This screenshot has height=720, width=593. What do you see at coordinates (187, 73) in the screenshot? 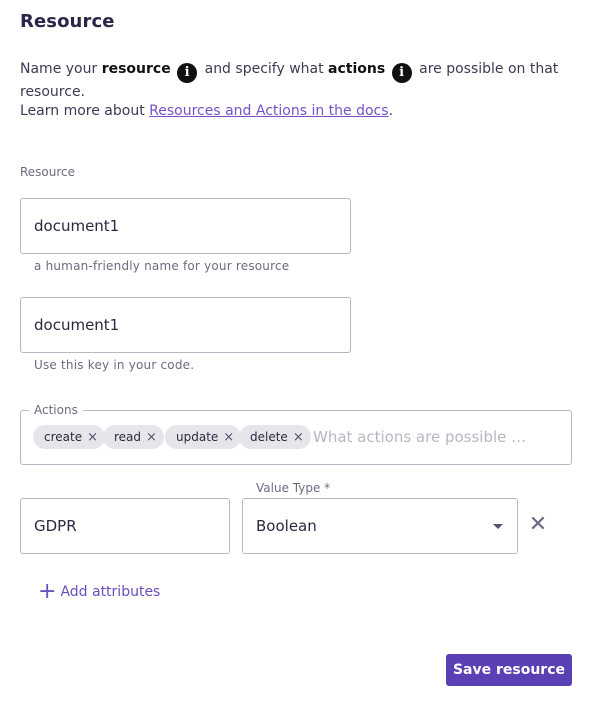
I see `resource-info-icon: i` at bounding box center [187, 73].